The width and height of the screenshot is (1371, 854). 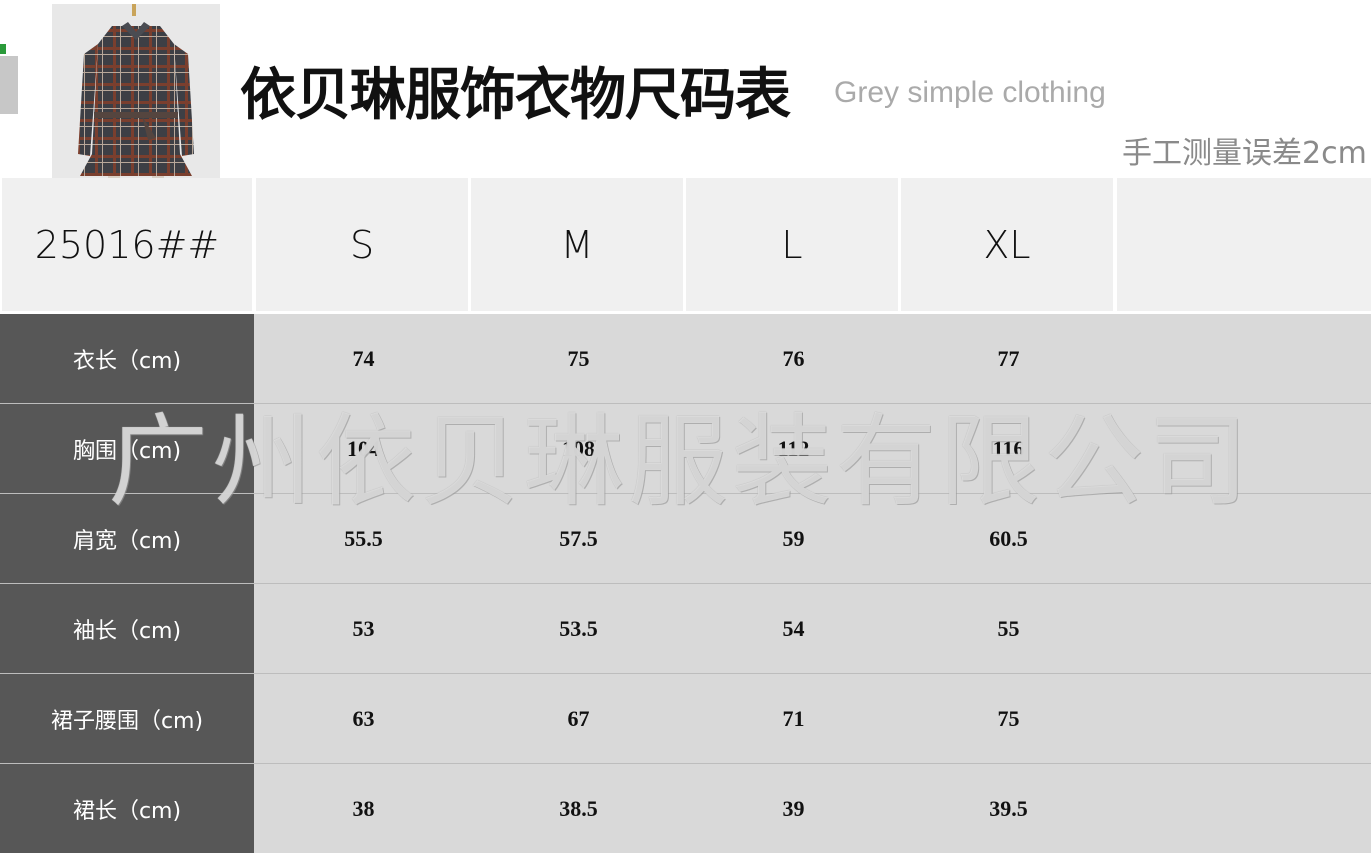 I want to click on value-cell: 38.5, so click(x=578, y=808).